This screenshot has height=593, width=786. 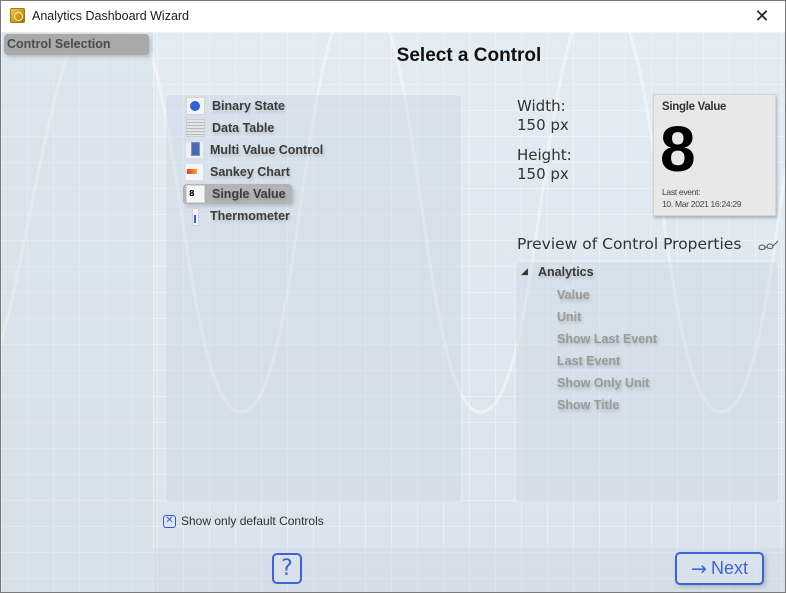 What do you see at coordinates (267, 150) in the screenshot?
I see `control-item-label: Multi Value Control` at bounding box center [267, 150].